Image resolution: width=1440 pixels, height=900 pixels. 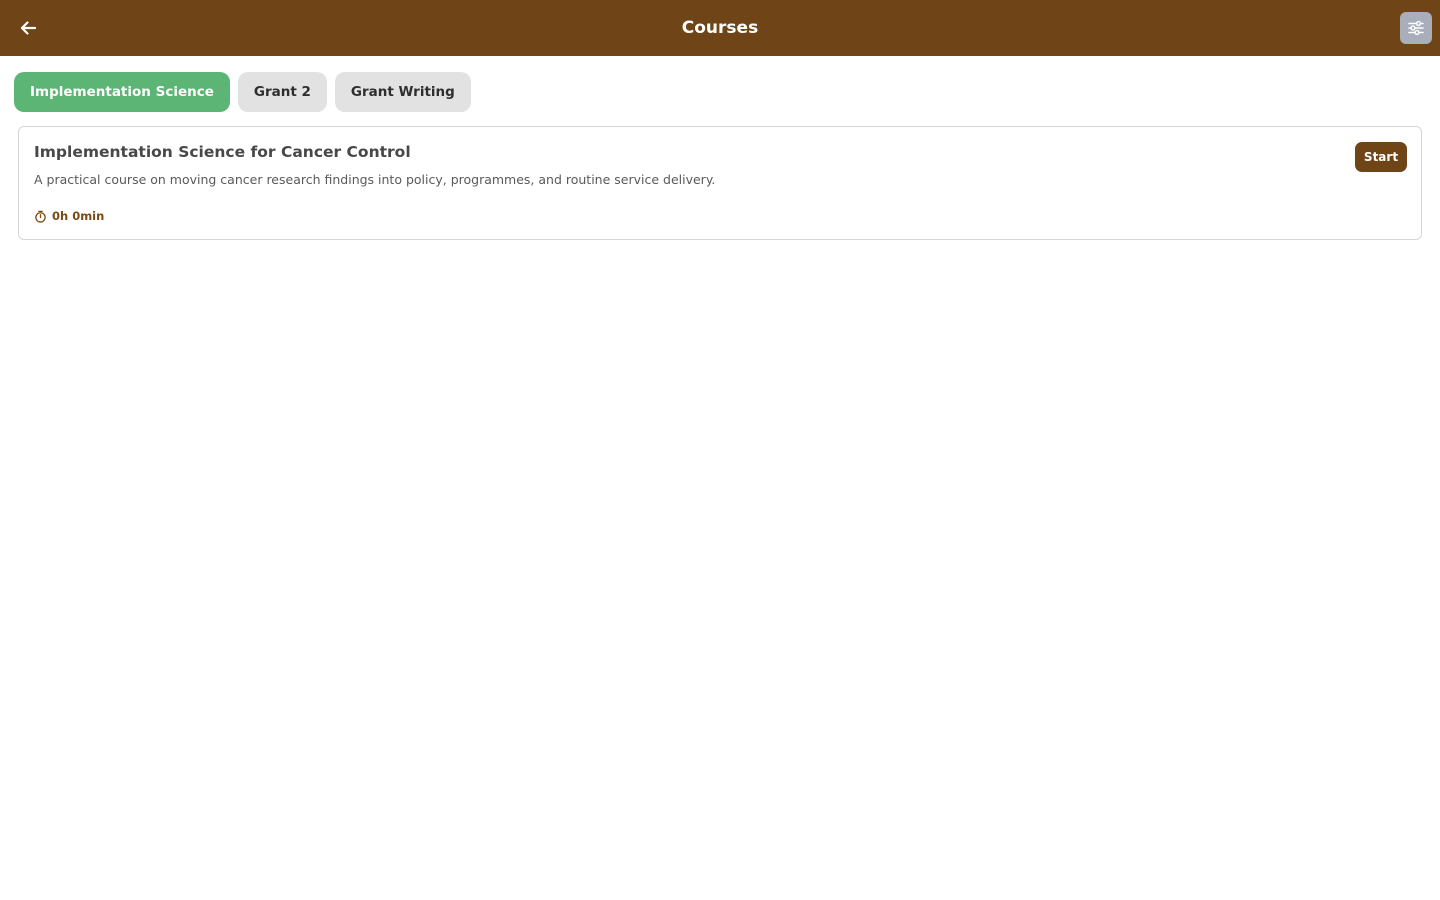 I want to click on back-button, so click(x=28, y=28).